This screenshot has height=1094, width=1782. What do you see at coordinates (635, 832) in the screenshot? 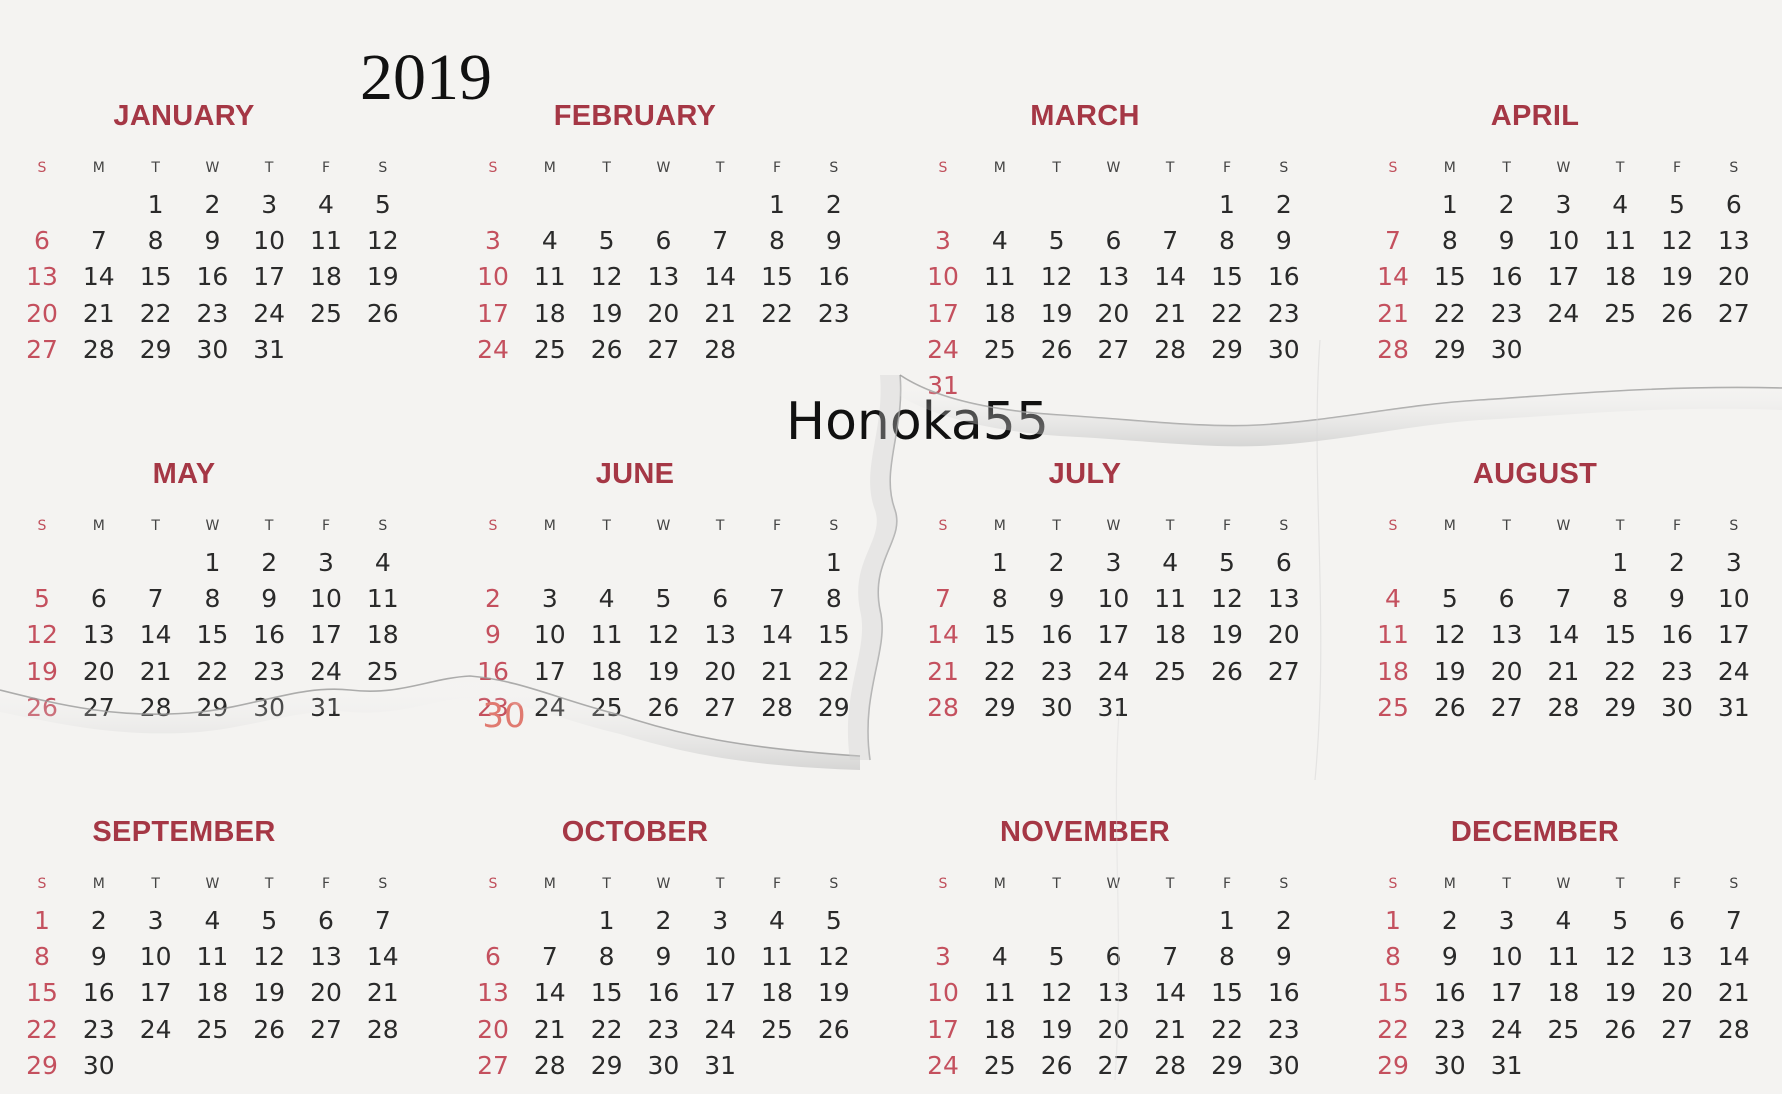
I see `month-title: OCTOBER` at bounding box center [635, 832].